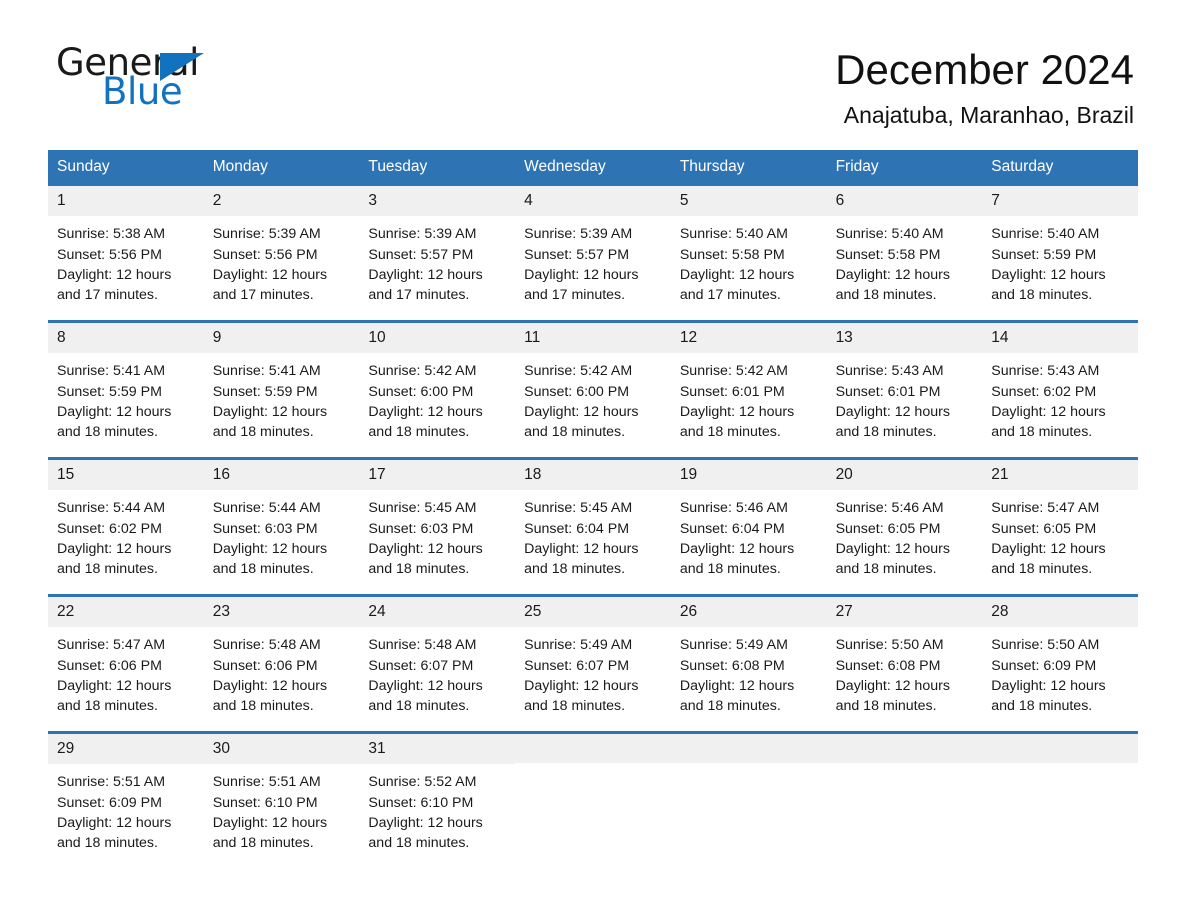  I want to click on sunset-text: Sunset: 6:01 PM, so click(888, 391).